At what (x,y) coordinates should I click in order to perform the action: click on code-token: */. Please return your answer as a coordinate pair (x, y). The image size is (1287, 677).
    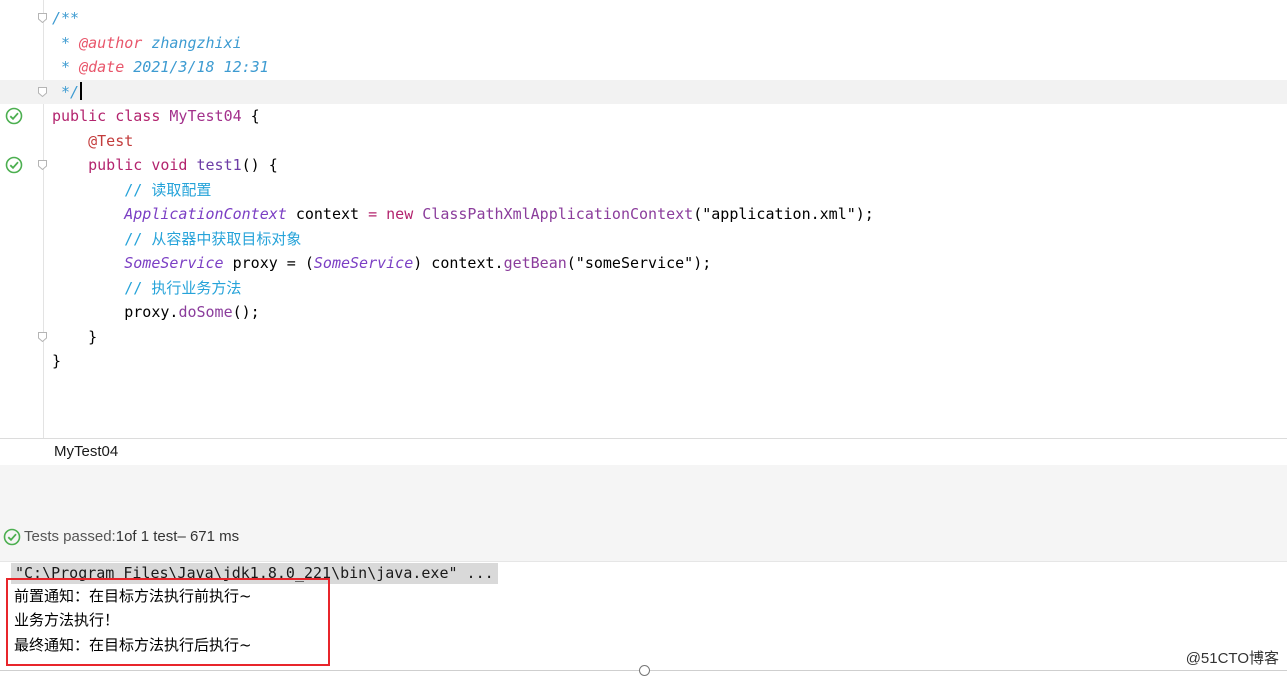
    Looking at the image, I should click on (66, 91).